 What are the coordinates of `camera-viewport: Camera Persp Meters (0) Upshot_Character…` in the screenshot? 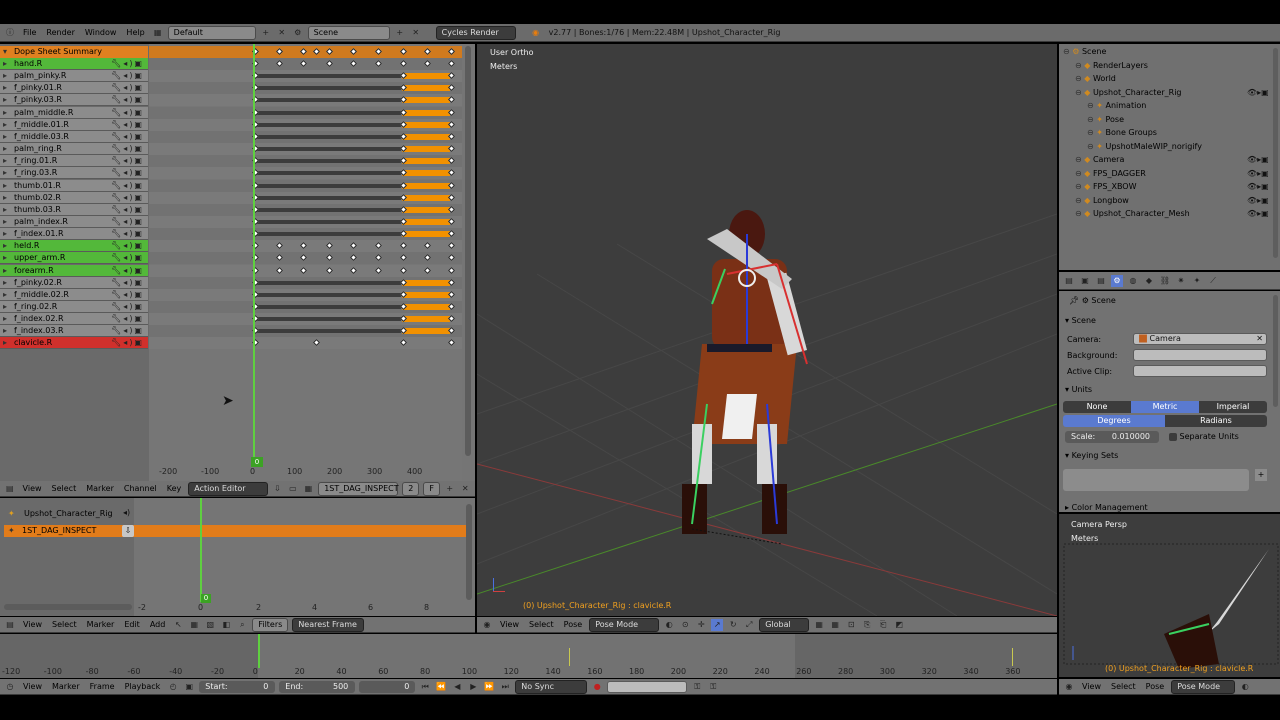 It's located at (1169, 595).